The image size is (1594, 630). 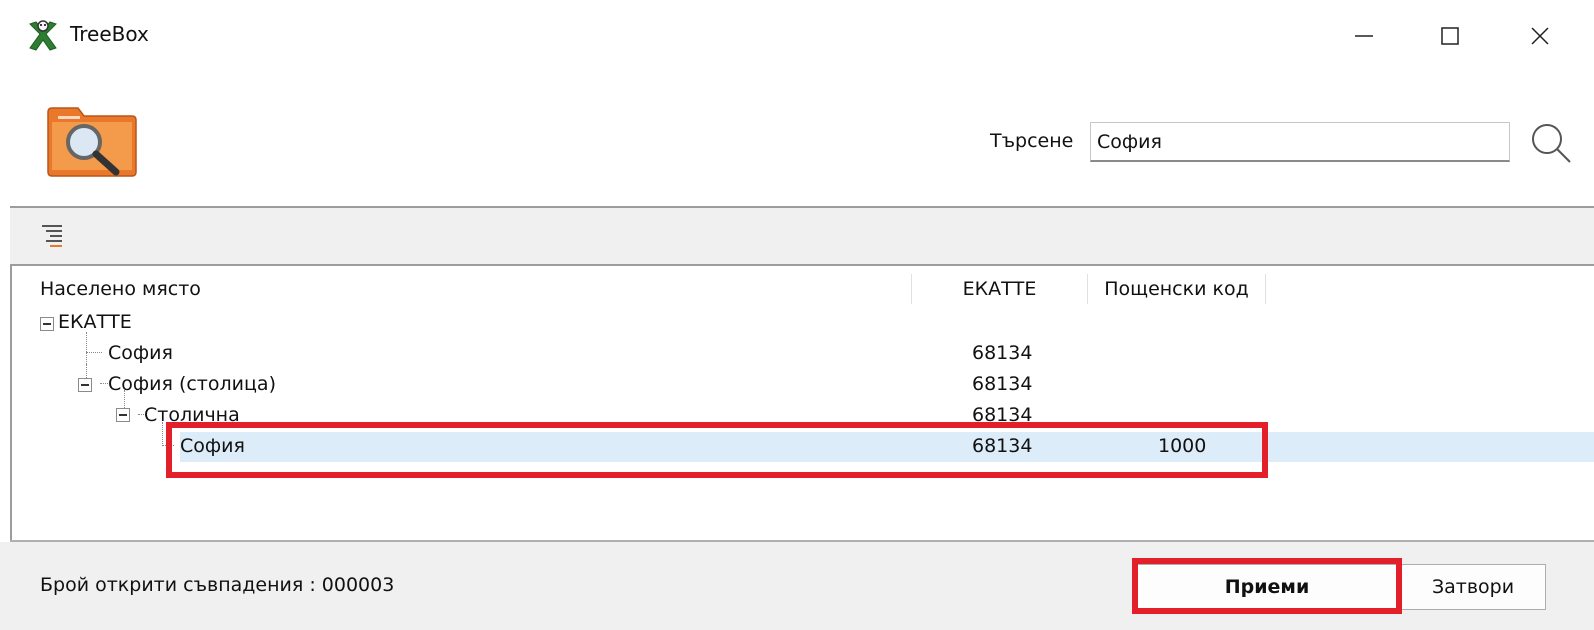 What do you see at coordinates (192, 415) in the screenshot?
I see `tree-item-label: Столична` at bounding box center [192, 415].